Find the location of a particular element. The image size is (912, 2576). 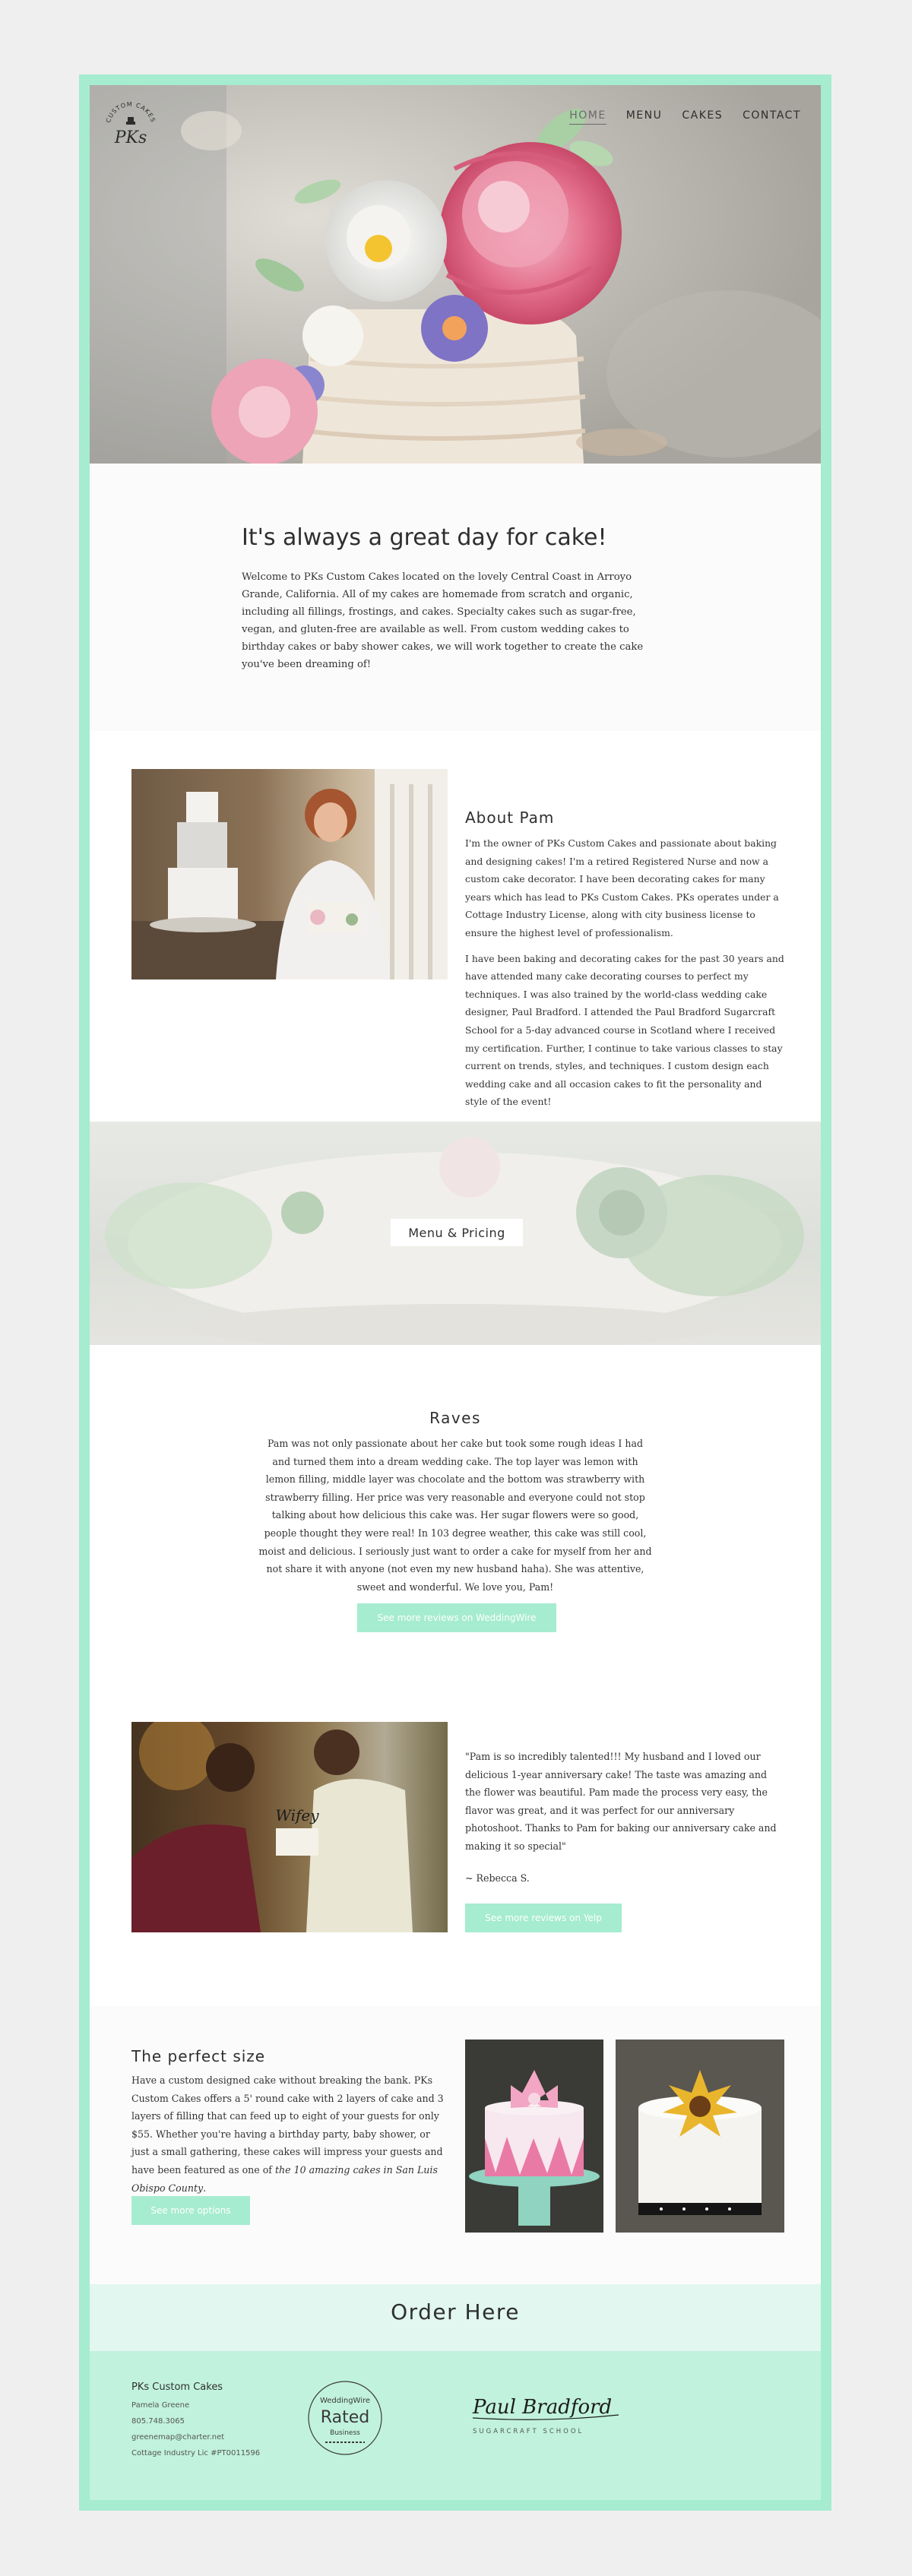

nav-home: HOME is located at coordinates (588, 117).